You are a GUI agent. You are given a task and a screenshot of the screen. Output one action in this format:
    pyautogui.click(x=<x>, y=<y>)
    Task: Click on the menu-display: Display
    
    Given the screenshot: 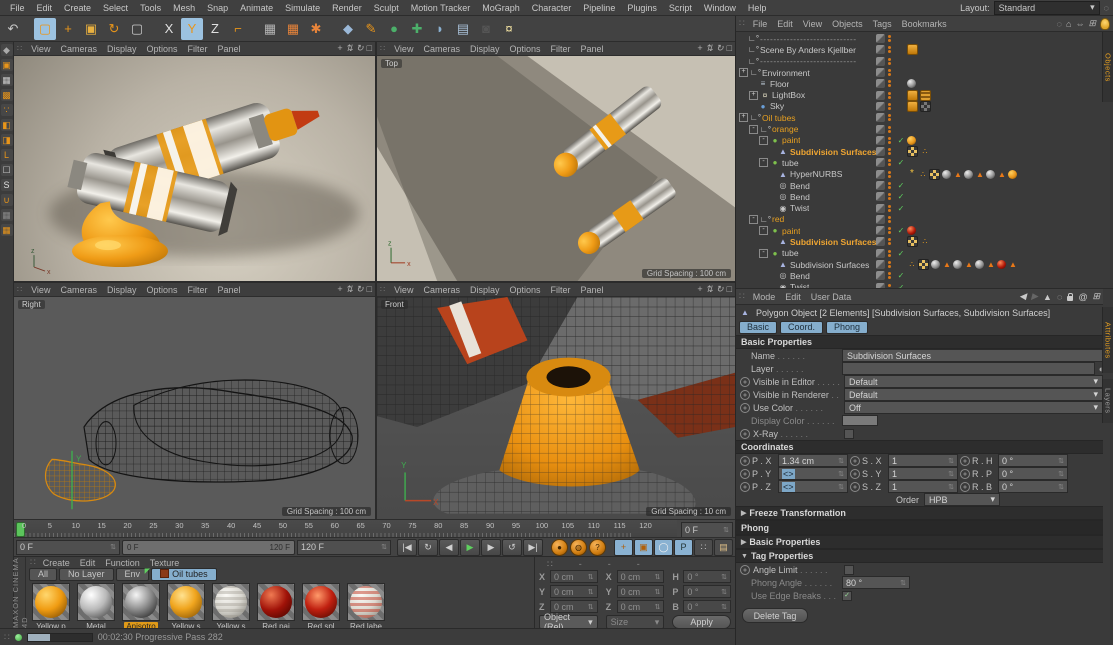 What is the action you would take?
    pyautogui.click(x=122, y=290)
    